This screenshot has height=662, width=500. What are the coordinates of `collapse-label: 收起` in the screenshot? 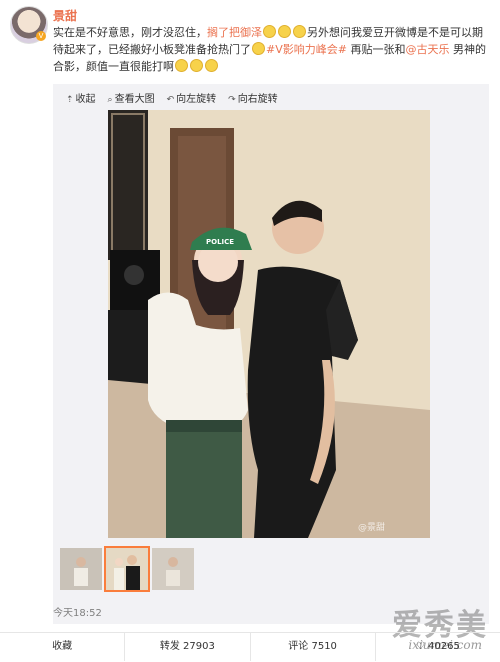 It's located at (85, 99).